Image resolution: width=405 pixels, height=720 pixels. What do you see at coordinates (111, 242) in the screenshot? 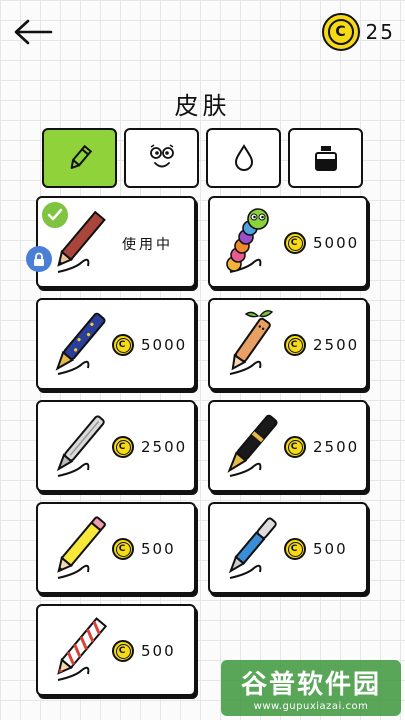
I see `skin-card-brown-pencil: 使用中` at bounding box center [111, 242].